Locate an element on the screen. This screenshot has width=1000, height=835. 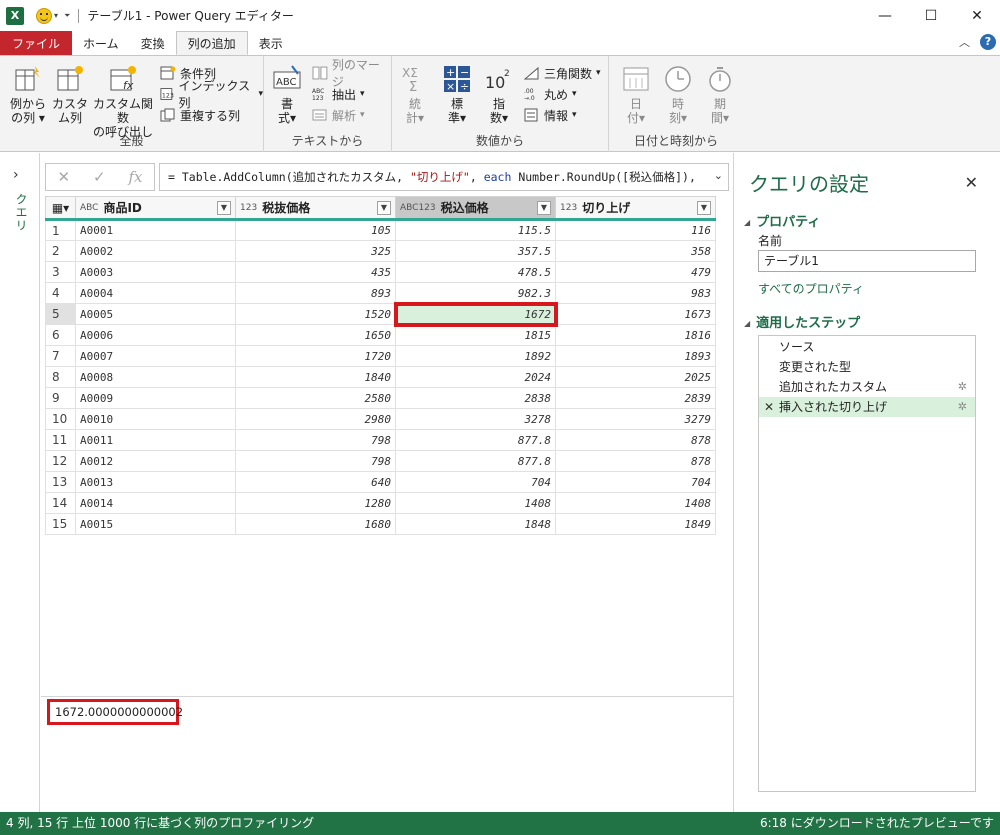
table-cell: A0008 is located at coordinates (155, 377).